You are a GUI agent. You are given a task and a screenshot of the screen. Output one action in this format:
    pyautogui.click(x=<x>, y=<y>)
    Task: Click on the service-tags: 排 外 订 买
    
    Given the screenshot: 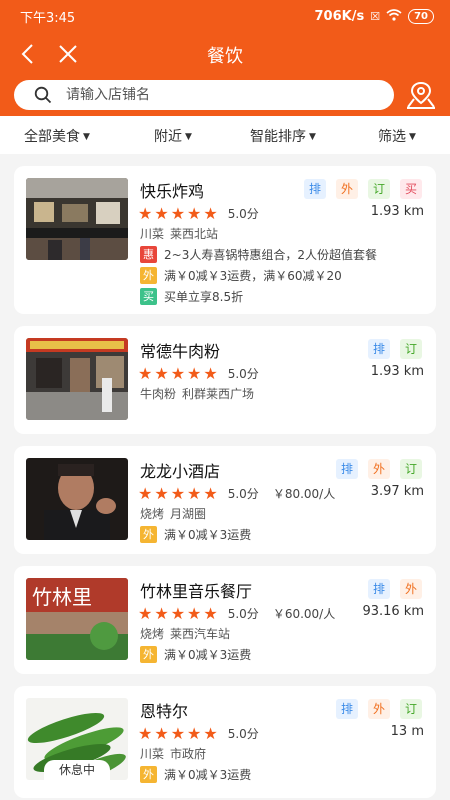 What is the action you would take?
    pyautogui.click(x=363, y=189)
    